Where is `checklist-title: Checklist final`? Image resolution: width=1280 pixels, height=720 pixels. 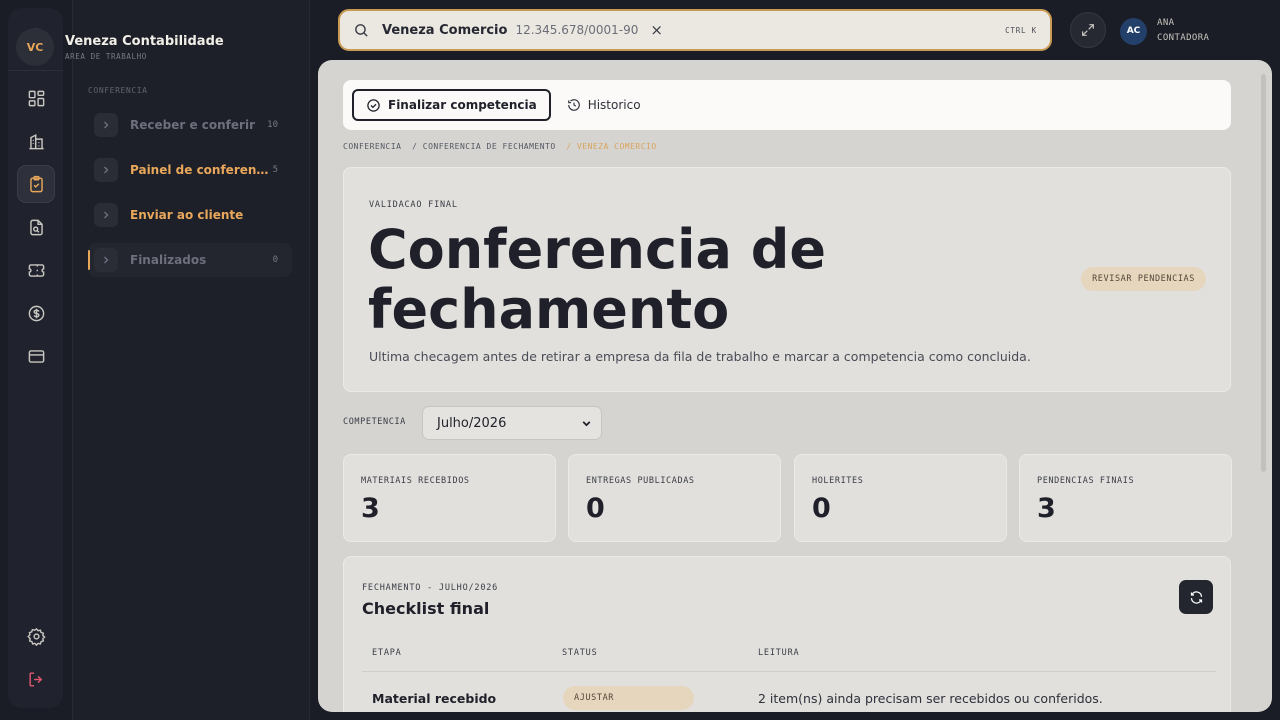
checklist-title: Checklist final is located at coordinates (426, 608).